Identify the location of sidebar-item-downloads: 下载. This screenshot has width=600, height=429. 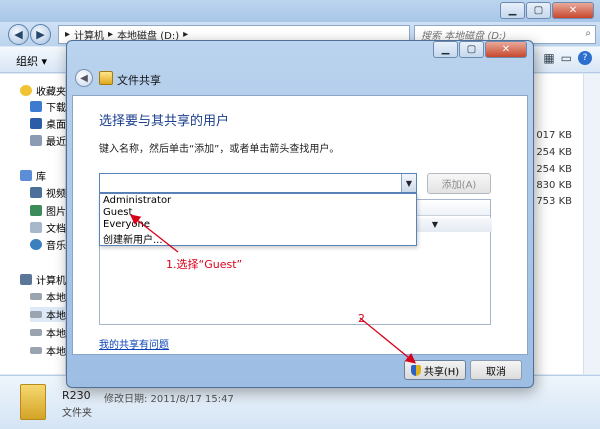
(48, 106).